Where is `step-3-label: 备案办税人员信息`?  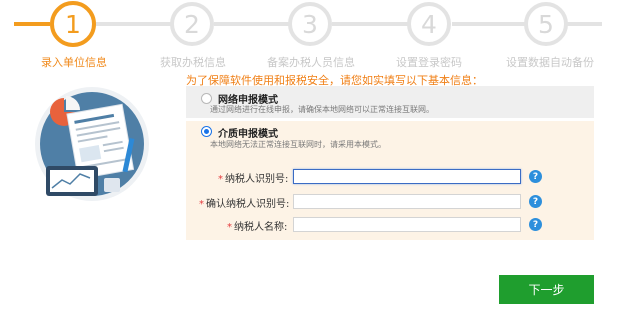 step-3-label: 备案办税人员信息 is located at coordinates (311, 62).